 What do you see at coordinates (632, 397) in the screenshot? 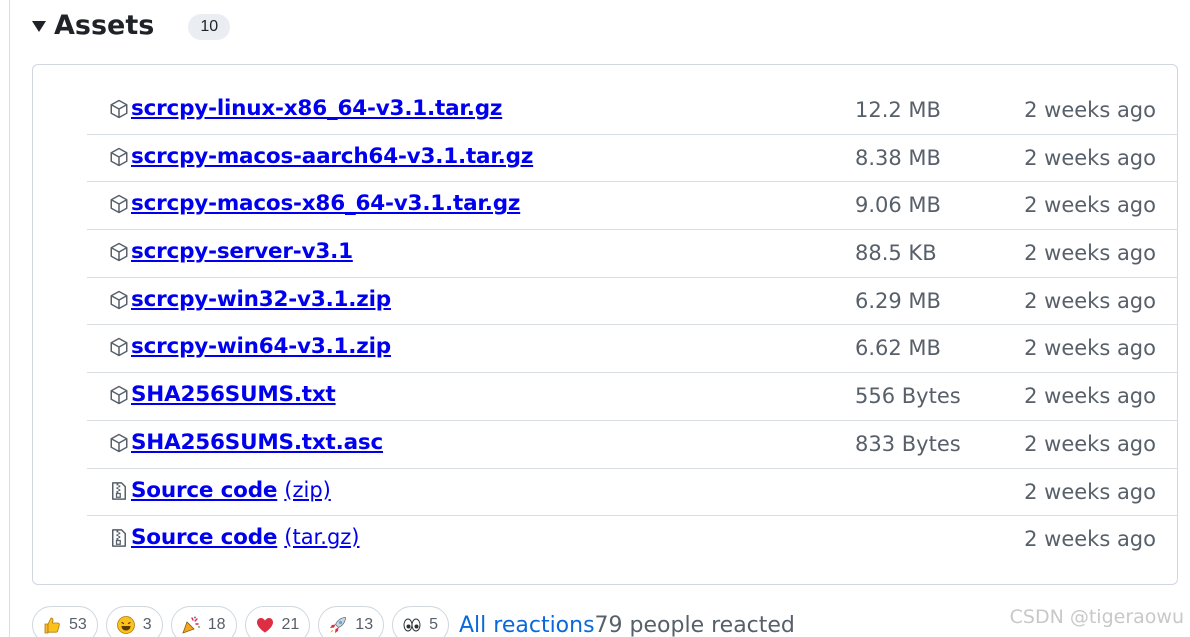
I see `asset-row: SHA256SUMS.txt 556 Bytes 2 weeks ago` at bounding box center [632, 397].